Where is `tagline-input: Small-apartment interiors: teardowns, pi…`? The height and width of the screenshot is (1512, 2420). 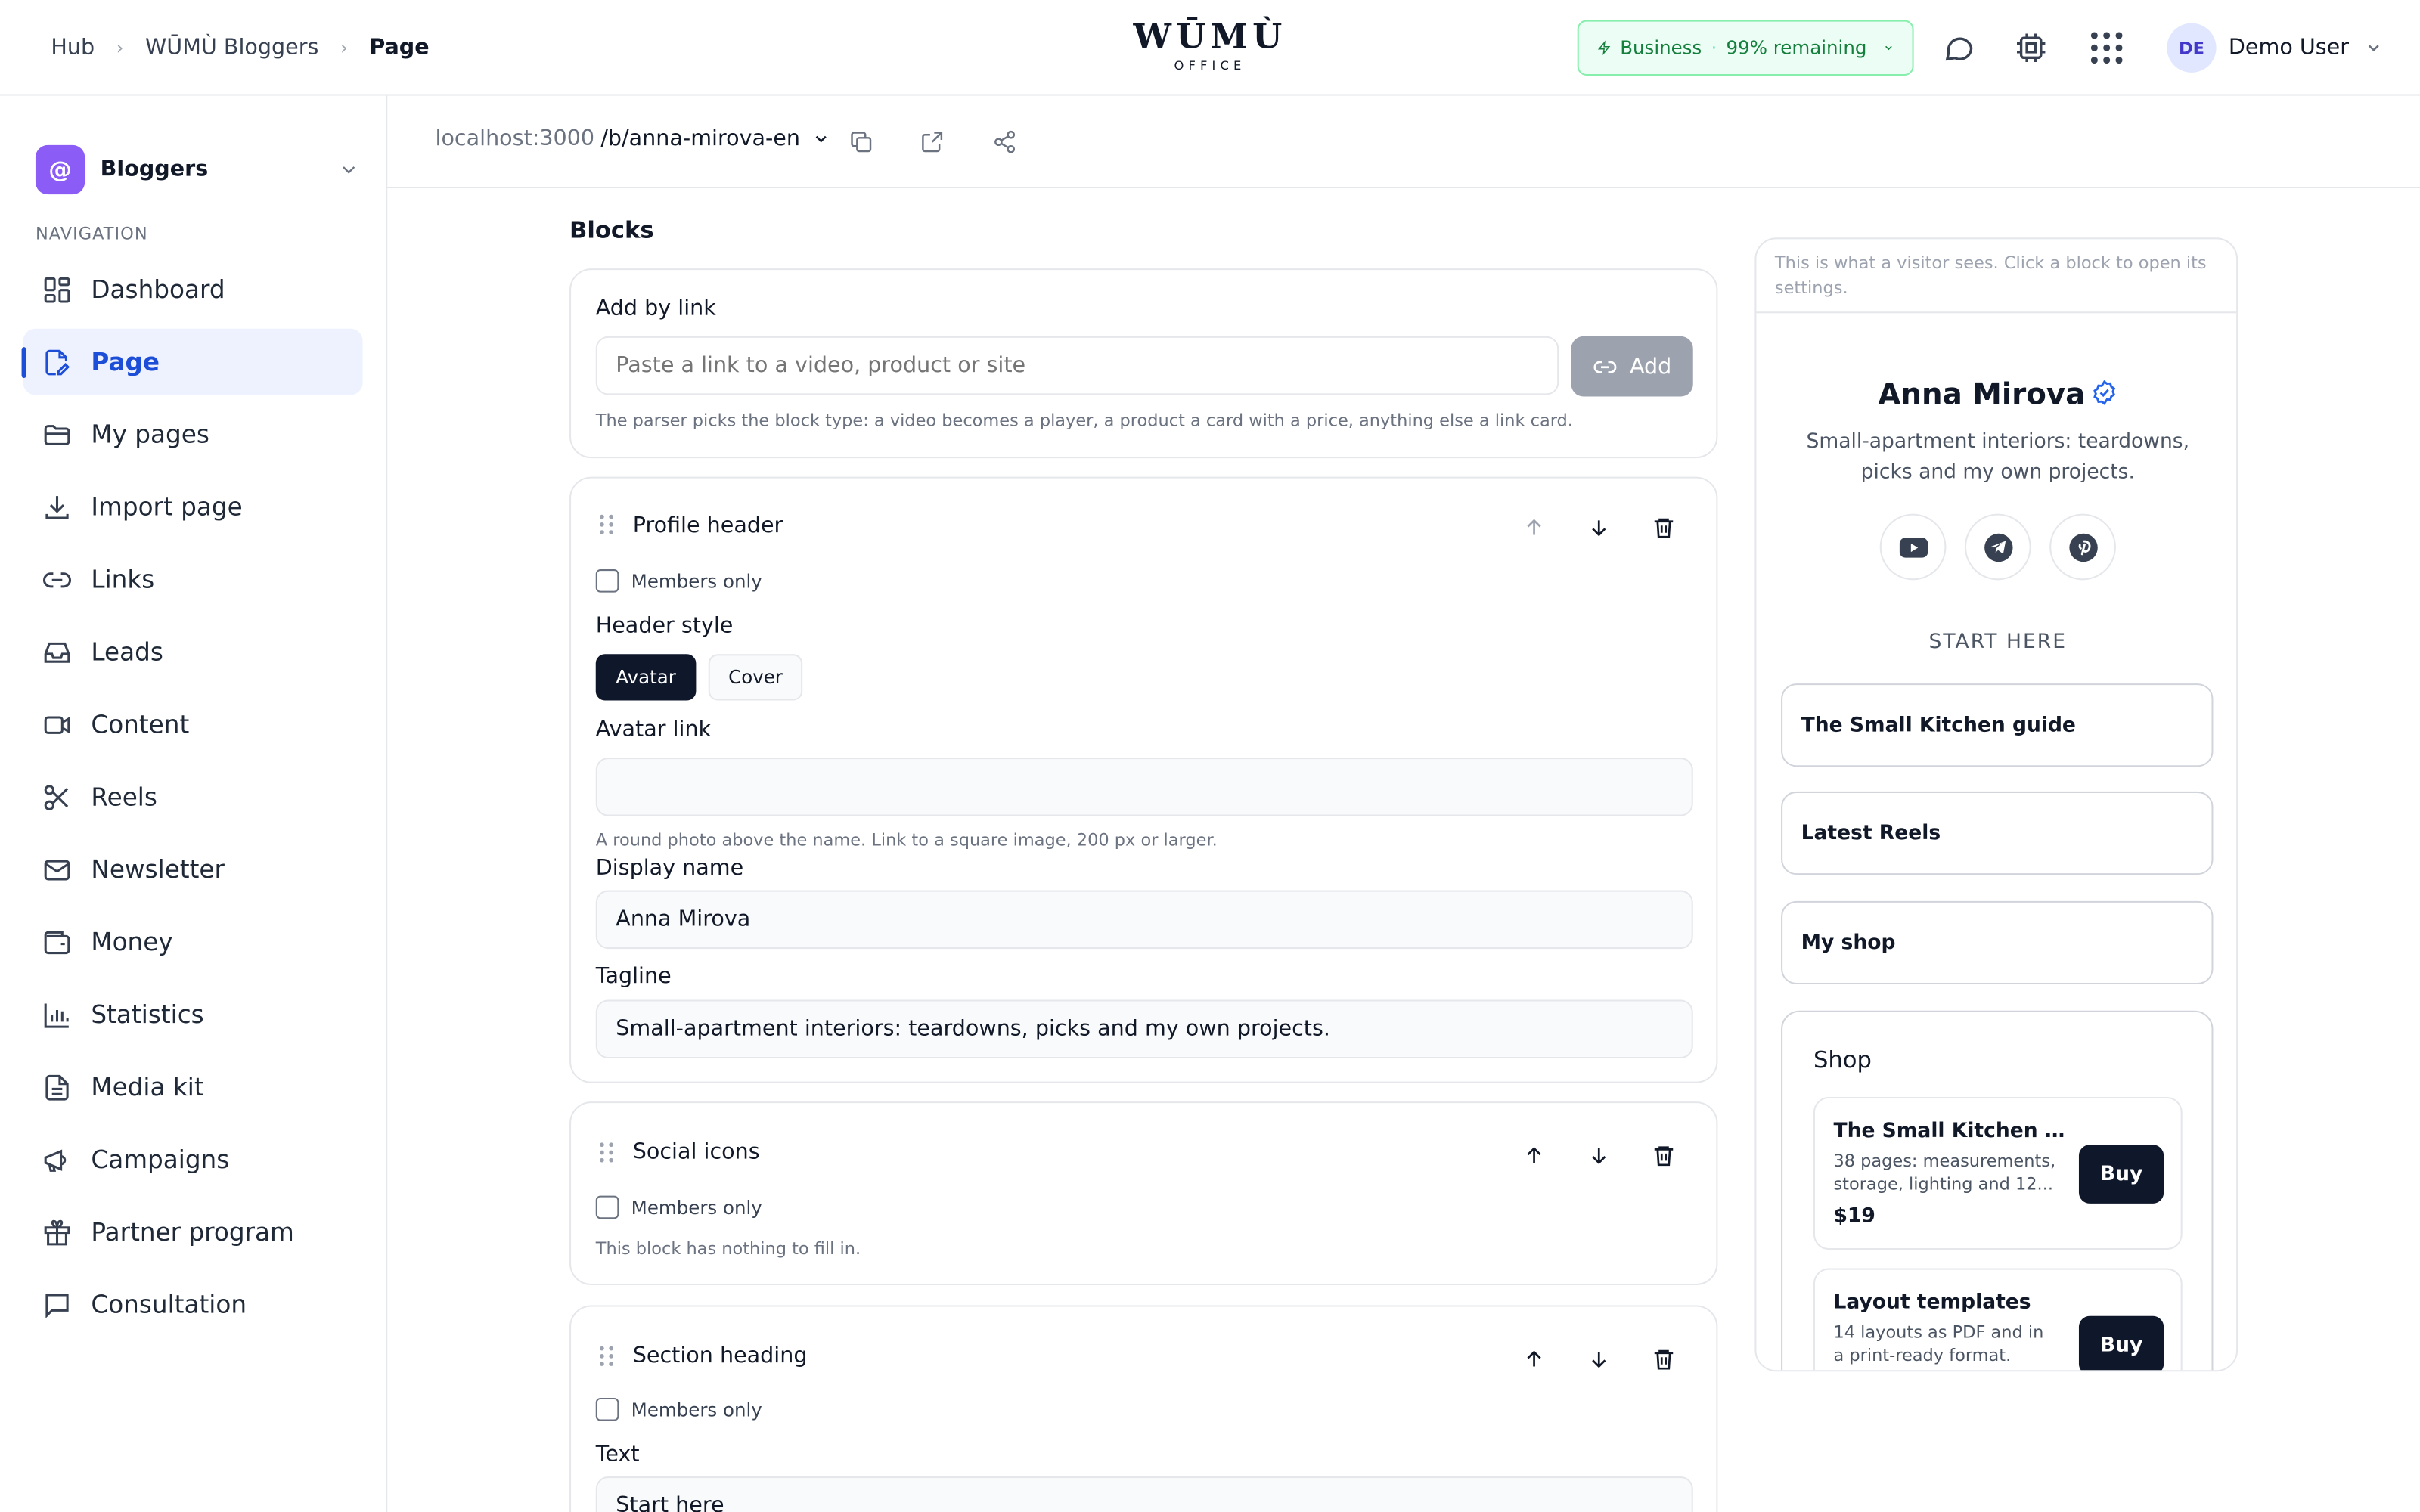 tagline-input: Small-apartment interiors: teardowns, pi… is located at coordinates (1144, 1028).